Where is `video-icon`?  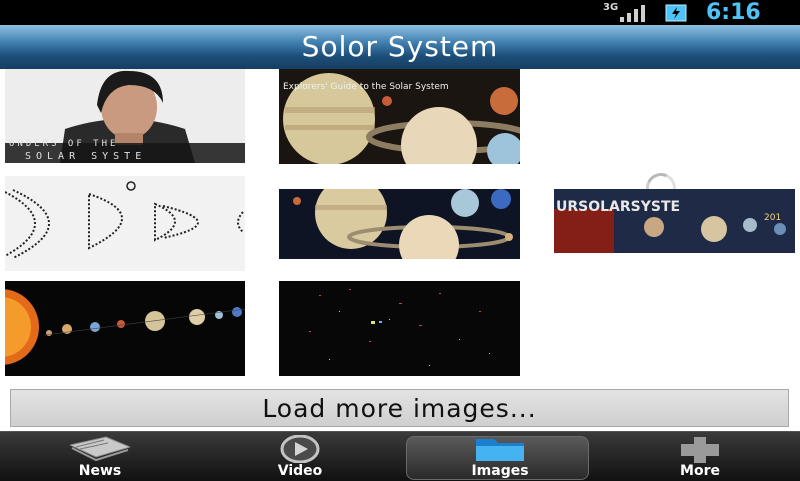 video-icon is located at coordinates (300, 449).